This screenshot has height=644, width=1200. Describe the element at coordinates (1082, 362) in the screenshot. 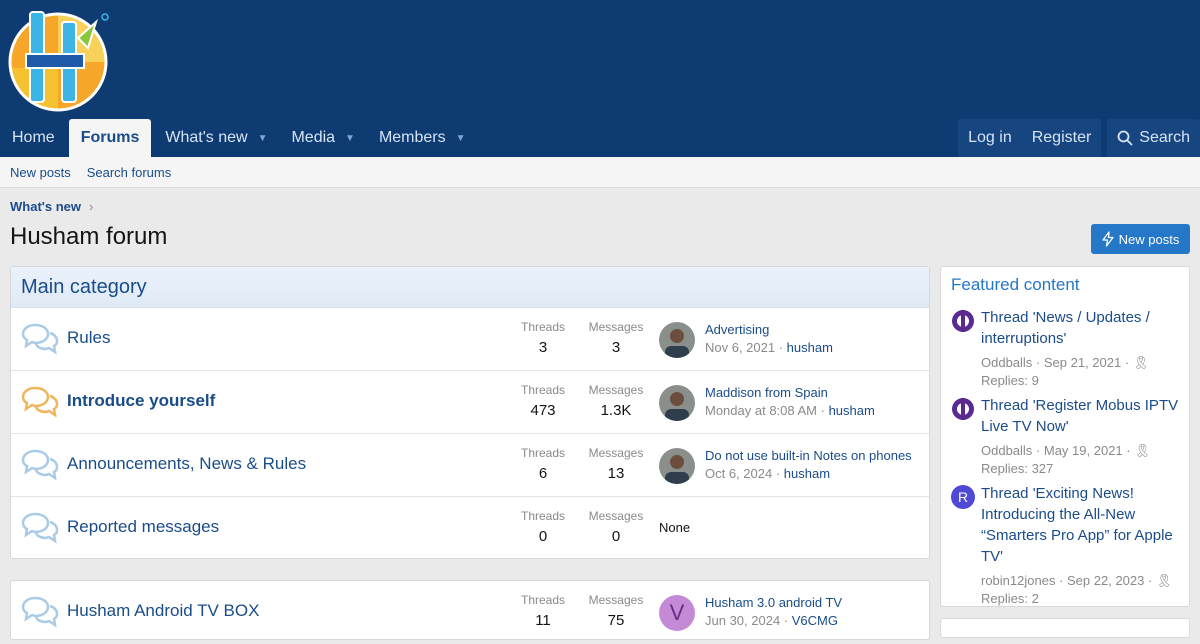

I see `featured-date: Sep 21, 2021` at that location.